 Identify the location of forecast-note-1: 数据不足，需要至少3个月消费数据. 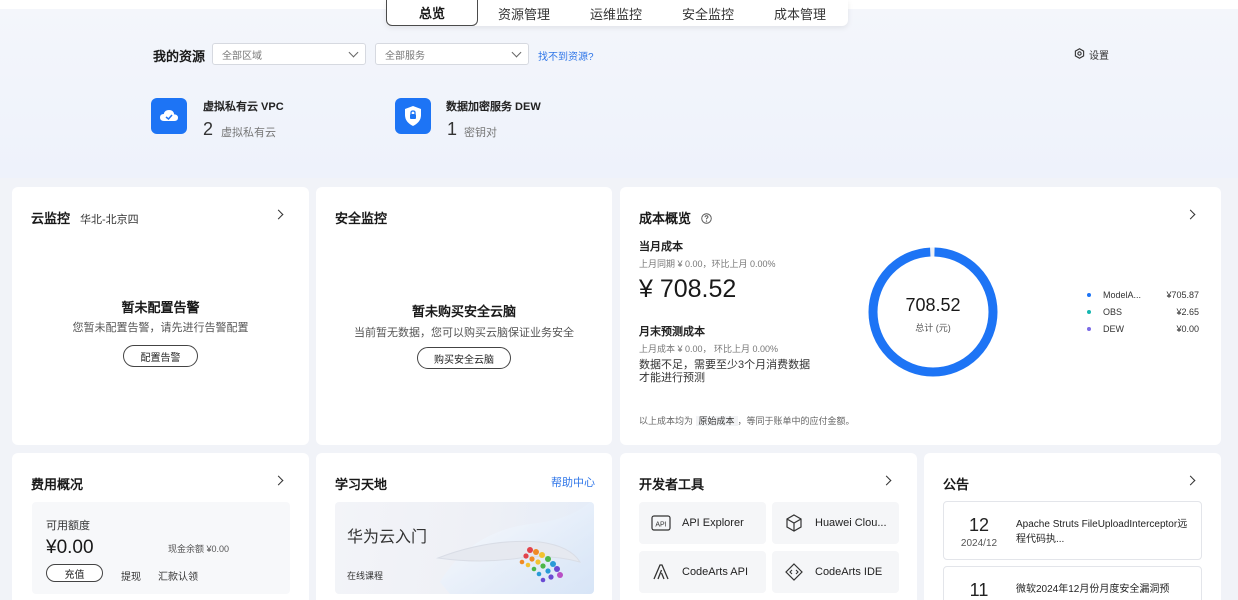
(725, 365).